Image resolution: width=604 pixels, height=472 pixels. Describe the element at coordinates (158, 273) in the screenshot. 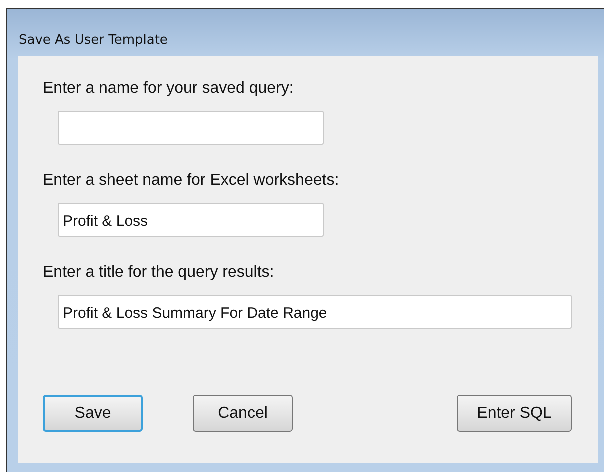

I see `field-label: Enter a title for the query results:` at that location.